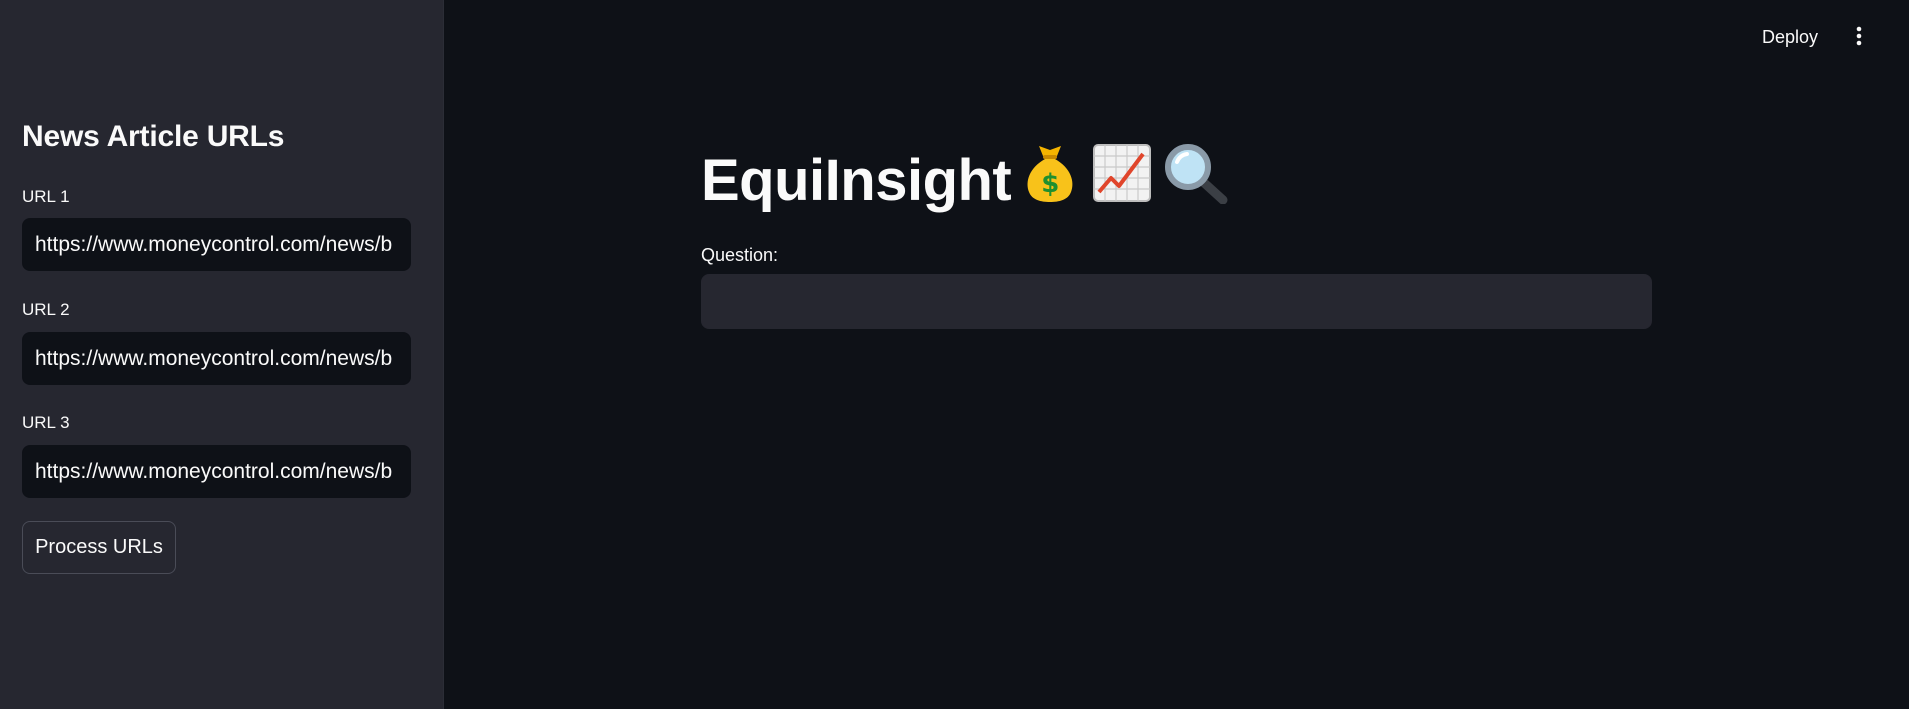  Describe the element at coordinates (216, 358) in the screenshot. I see `url-2-input` at that location.